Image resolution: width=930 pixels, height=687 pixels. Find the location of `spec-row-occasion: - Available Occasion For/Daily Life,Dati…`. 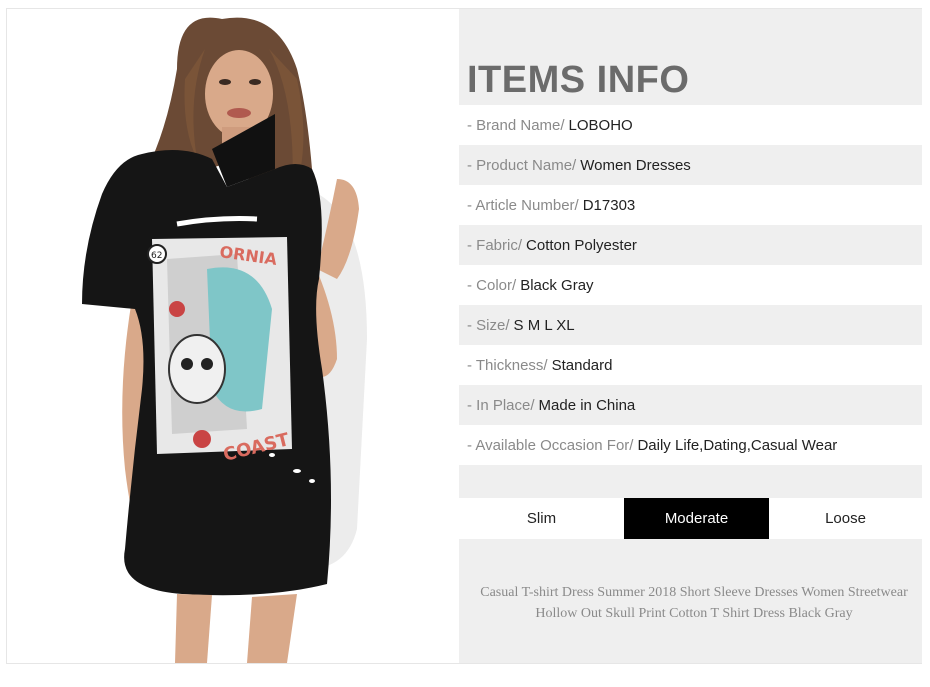

spec-row-occasion: - Available Occasion For/Daily Life,Dati… is located at coordinates (690, 445).